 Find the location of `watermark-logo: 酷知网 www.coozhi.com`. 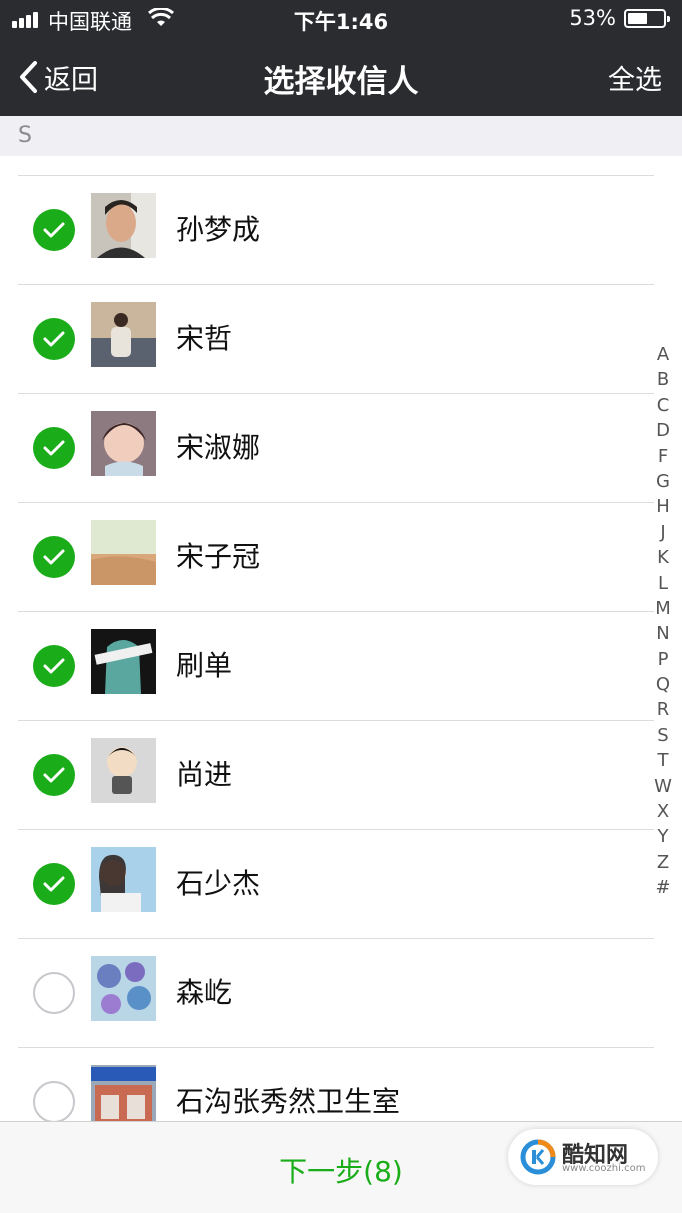

watermark-logo: 酷知网 www.coozhi.com is located at coordinates (583, 1157).